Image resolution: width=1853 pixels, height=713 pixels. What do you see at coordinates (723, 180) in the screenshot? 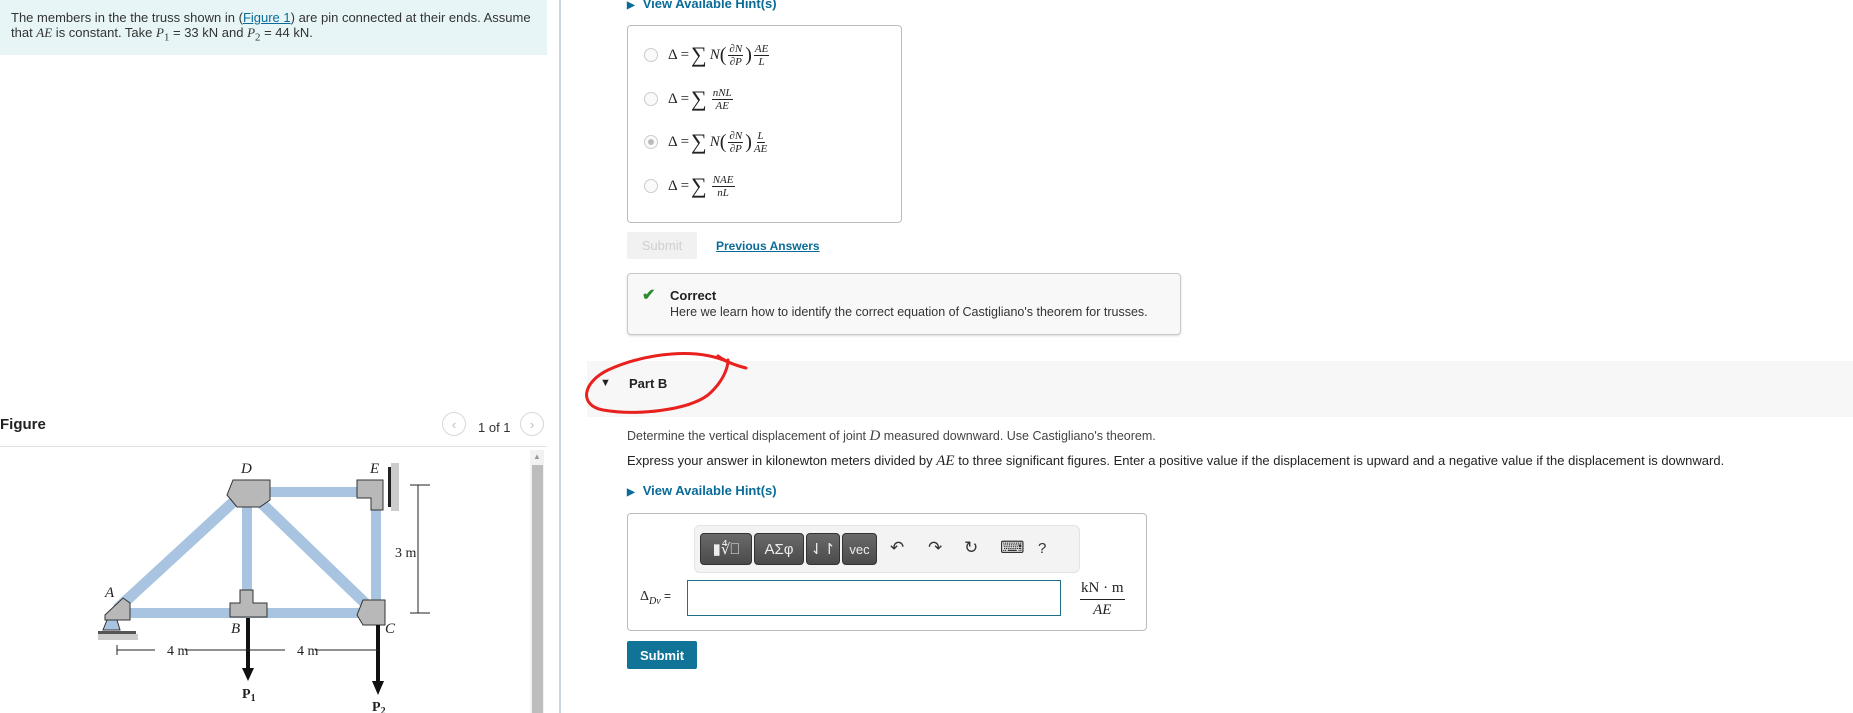
I see `frac-num: NAE` at bounding box center [723, 180].